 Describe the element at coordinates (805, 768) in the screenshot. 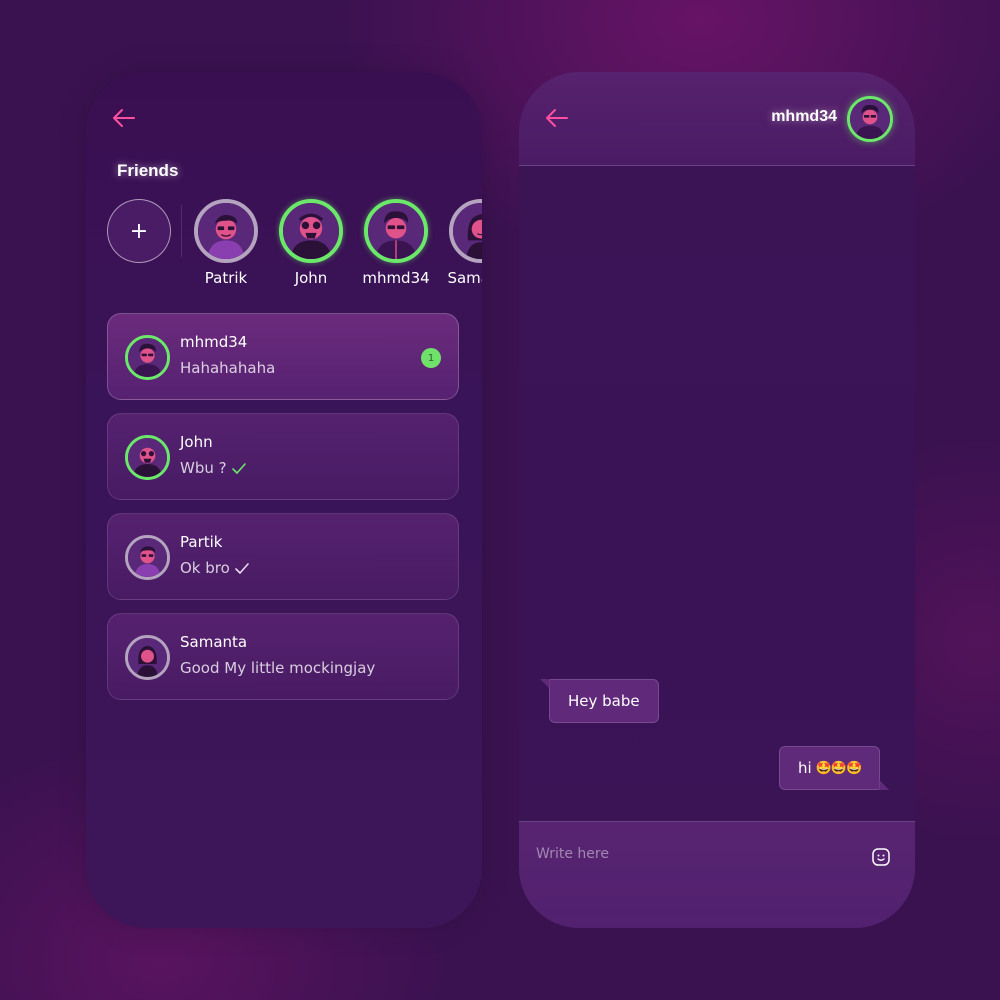

I see `message-text: hi` at that location.